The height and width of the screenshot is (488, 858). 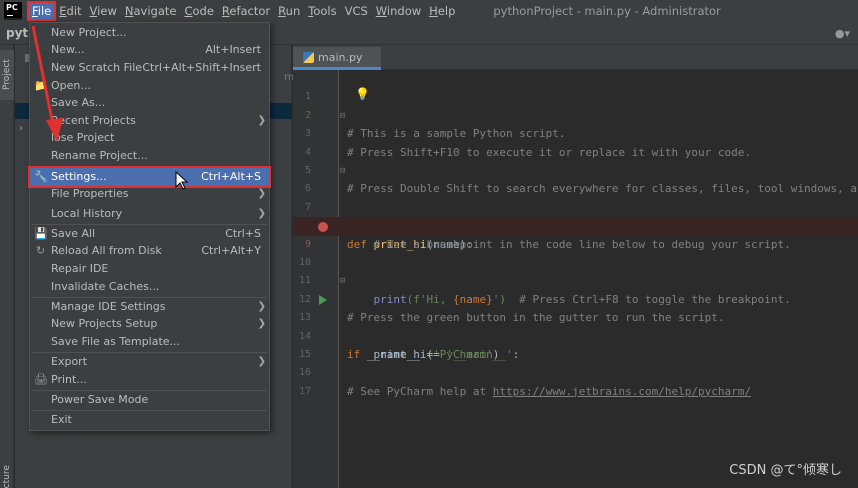 I want to click on menu-tools: Tools, so click(x=322, y=11).